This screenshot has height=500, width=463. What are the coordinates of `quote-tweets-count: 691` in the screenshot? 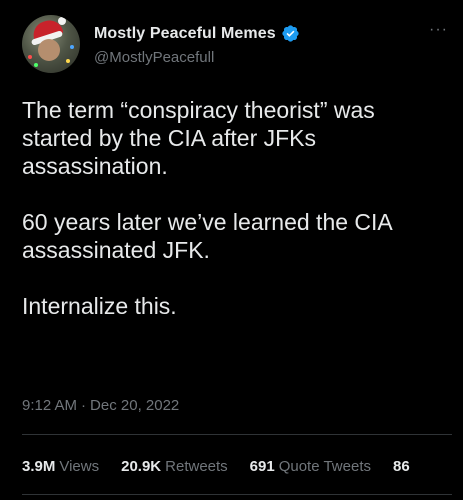 It's located at (262, 466).